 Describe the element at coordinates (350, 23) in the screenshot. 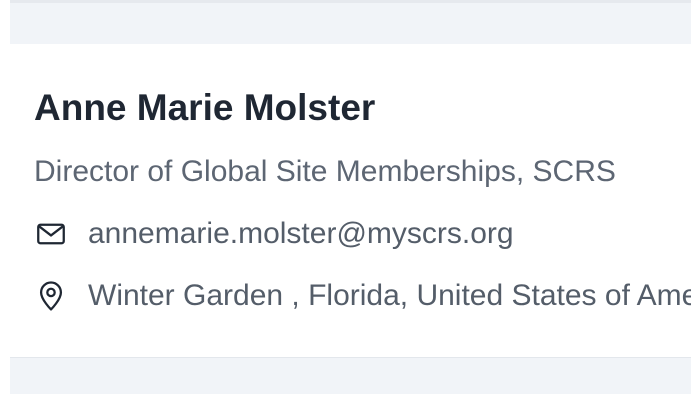

I see `top-section-band` at that location.